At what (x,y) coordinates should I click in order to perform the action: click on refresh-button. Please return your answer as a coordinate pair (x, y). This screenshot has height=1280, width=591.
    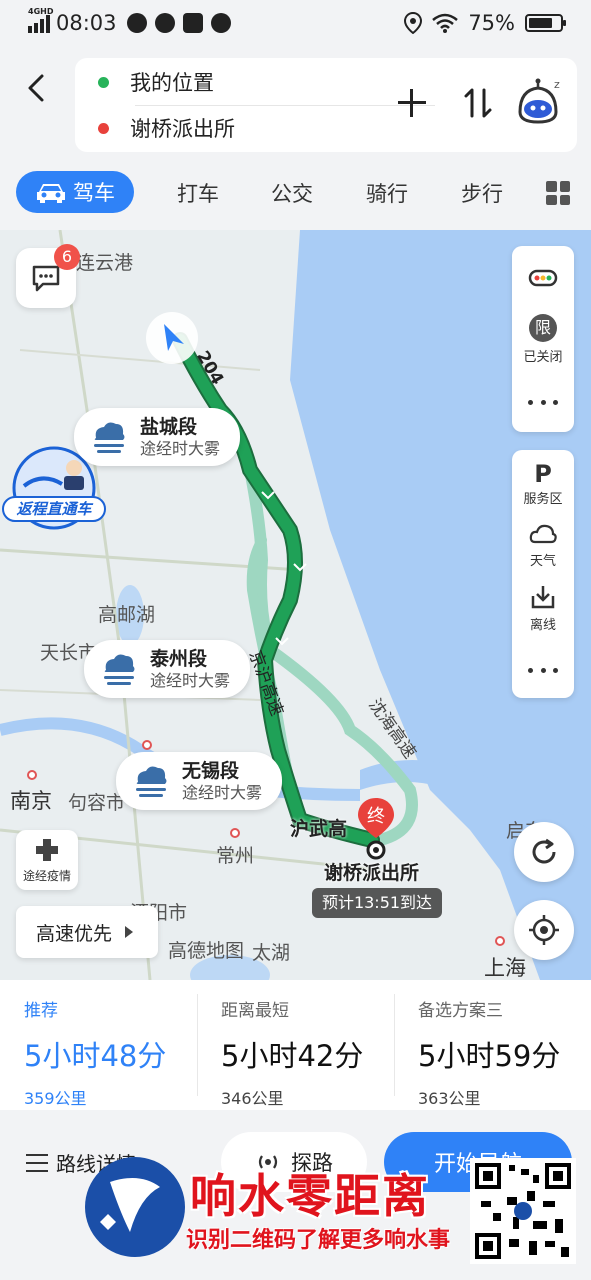
    Looking at the image, I should click on (544, 852).